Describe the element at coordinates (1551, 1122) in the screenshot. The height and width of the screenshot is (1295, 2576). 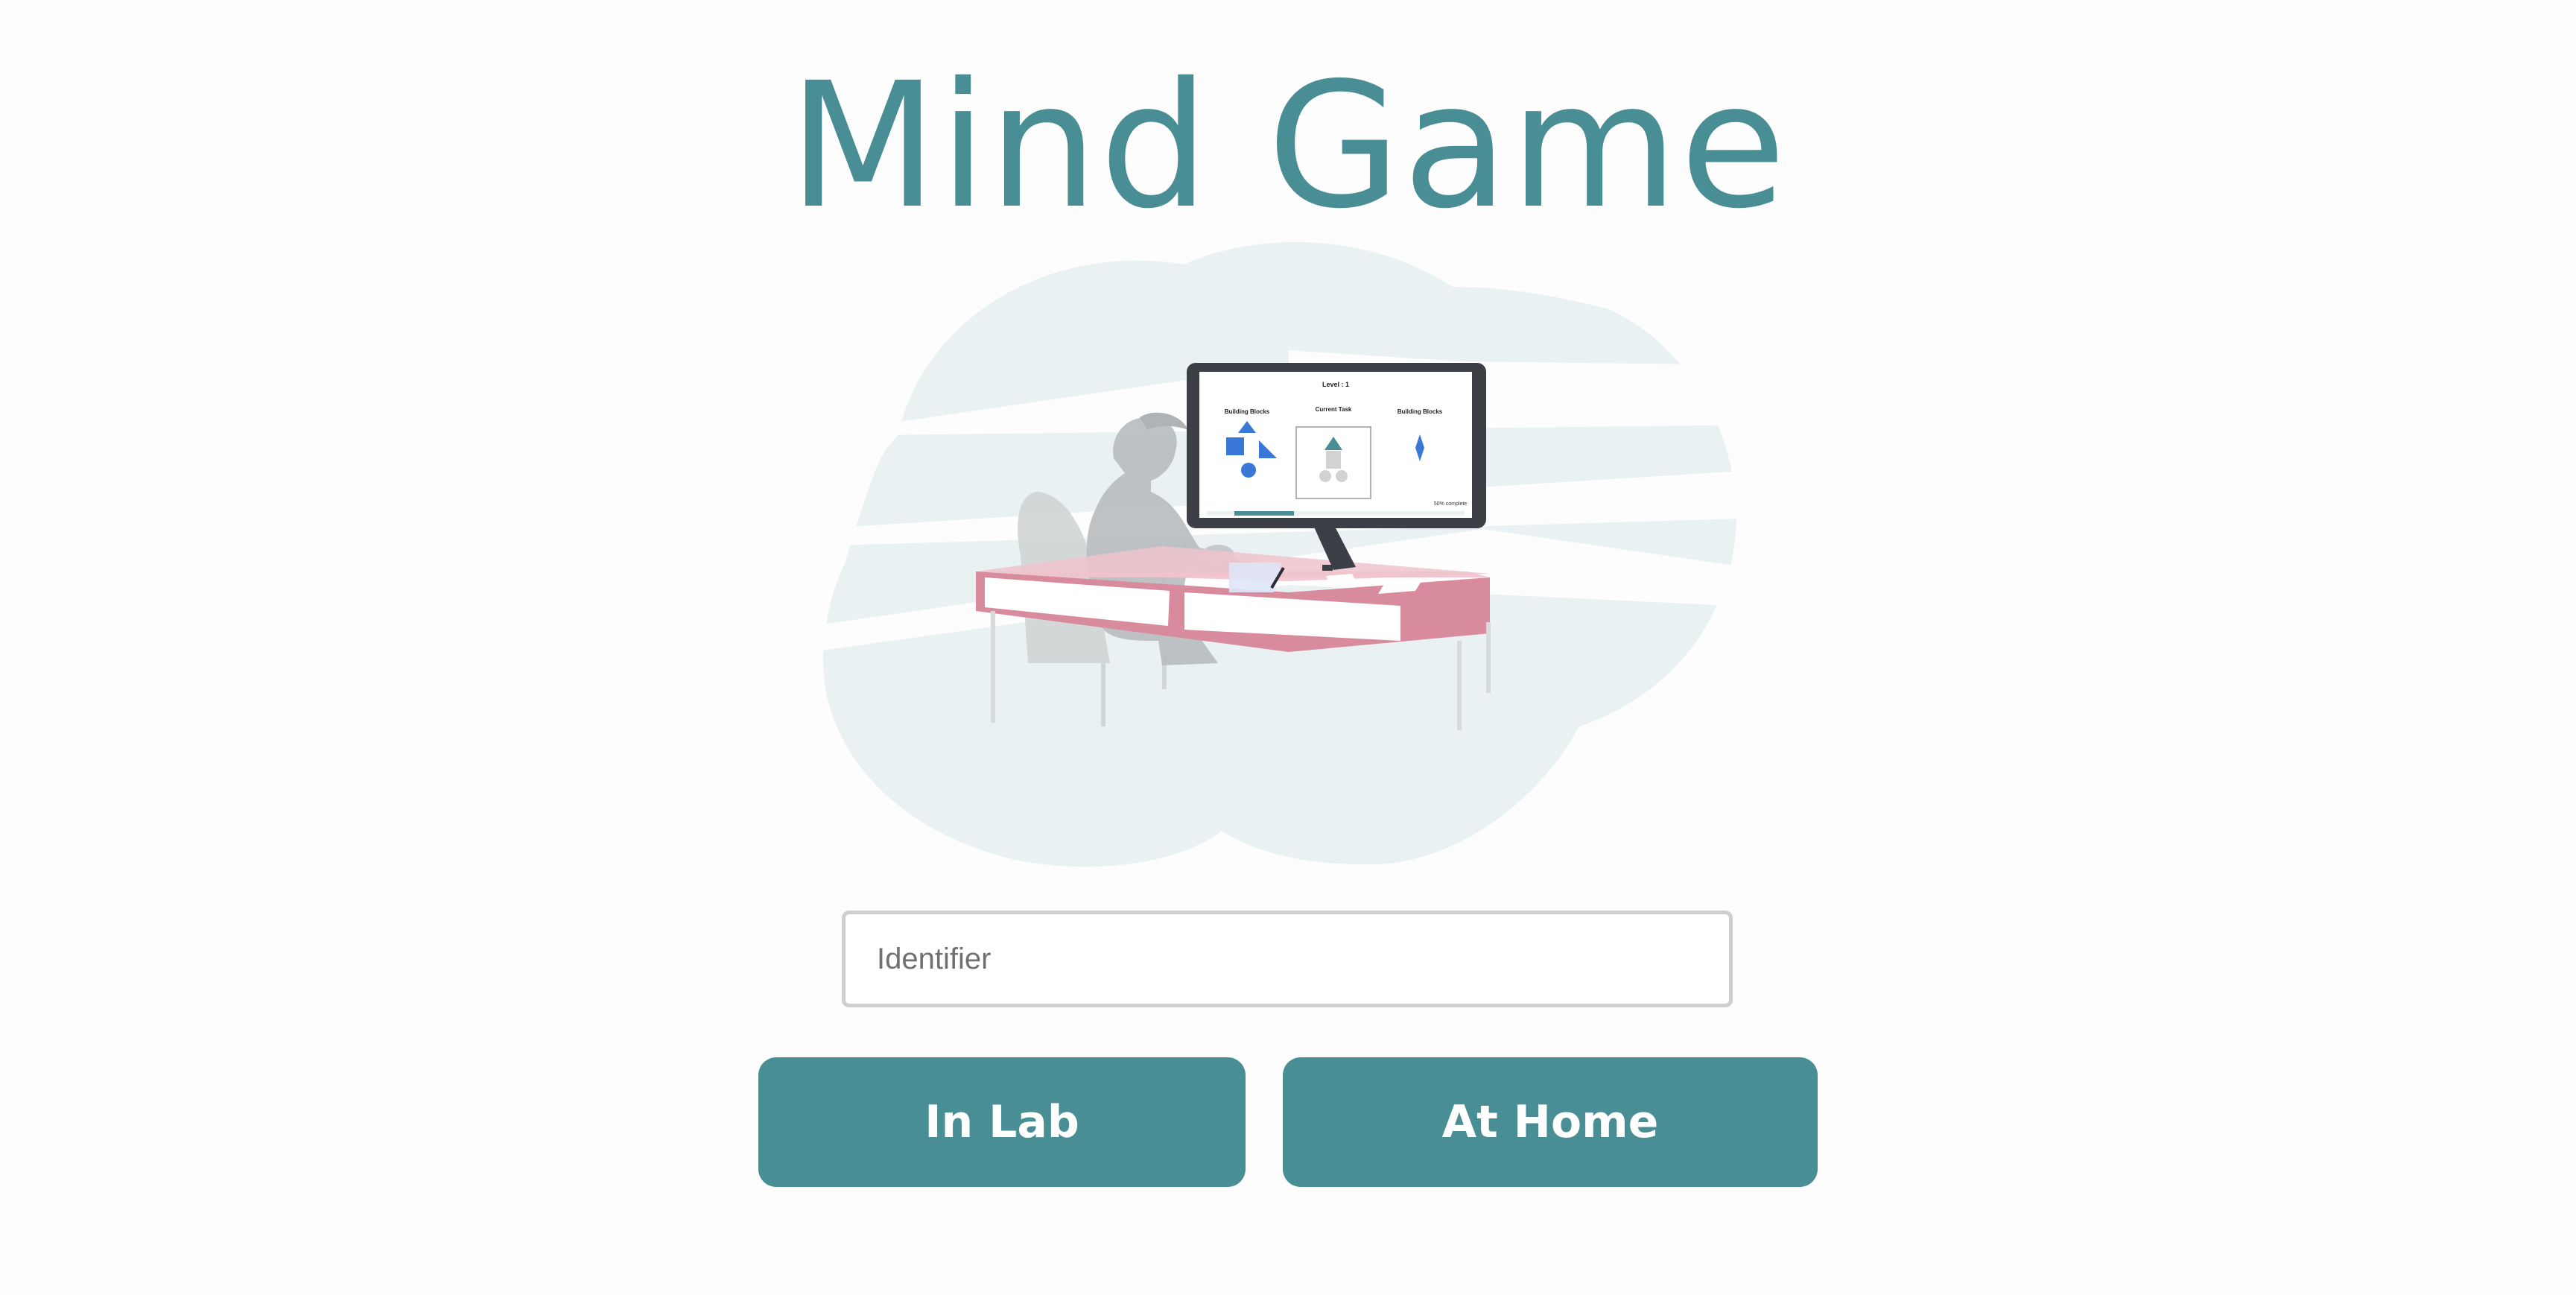
I see `at-home-button: At Home` at that location.